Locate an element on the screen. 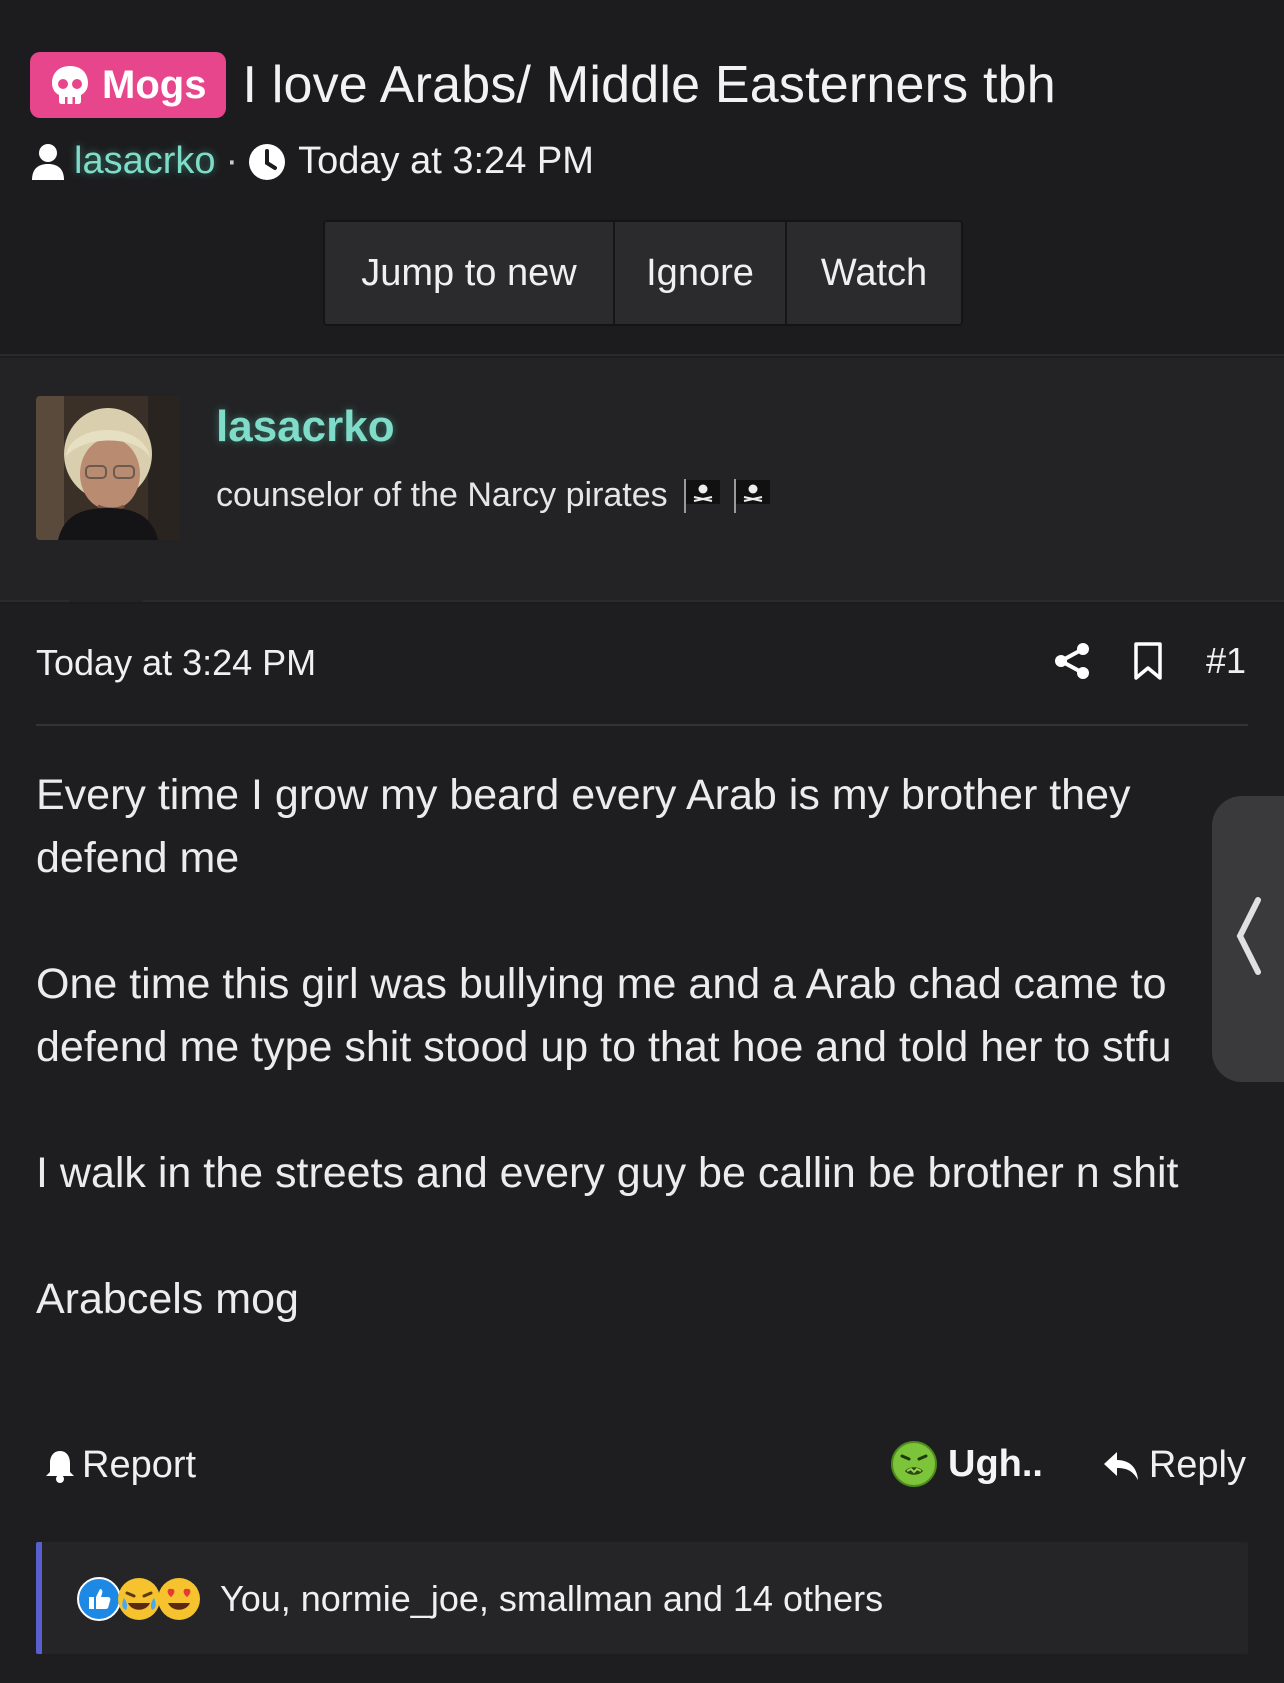 The width and height of the screenshot is (1284, 1683). thread-author-link: lasacrko is located at coordinates (145, 161).